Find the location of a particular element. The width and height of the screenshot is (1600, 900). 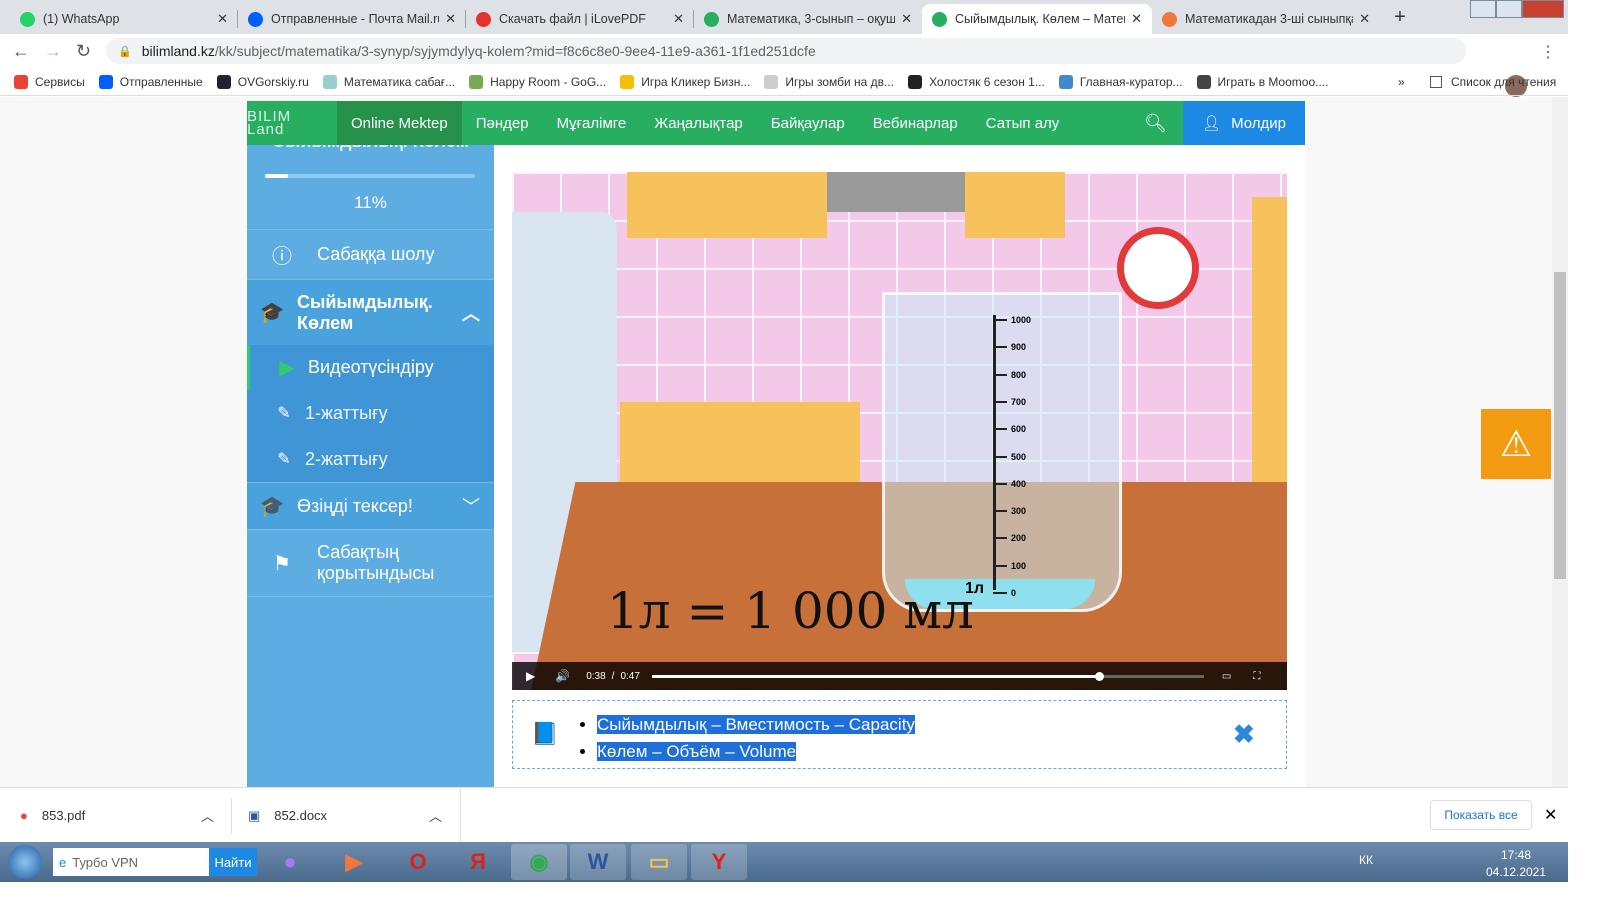

reload-icon: ↻ is located at coordinates (83, 51).